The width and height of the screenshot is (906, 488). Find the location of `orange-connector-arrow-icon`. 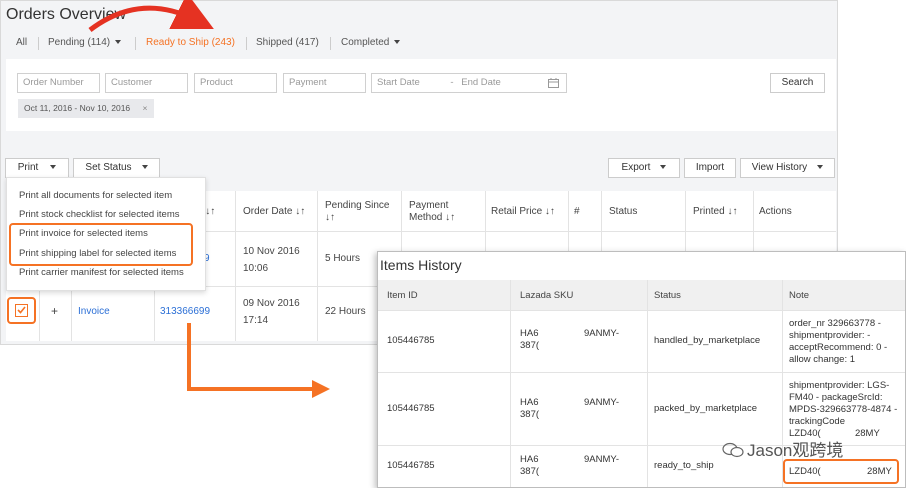

orange-connector-arrow-icon is located at coordinates (249, 357).